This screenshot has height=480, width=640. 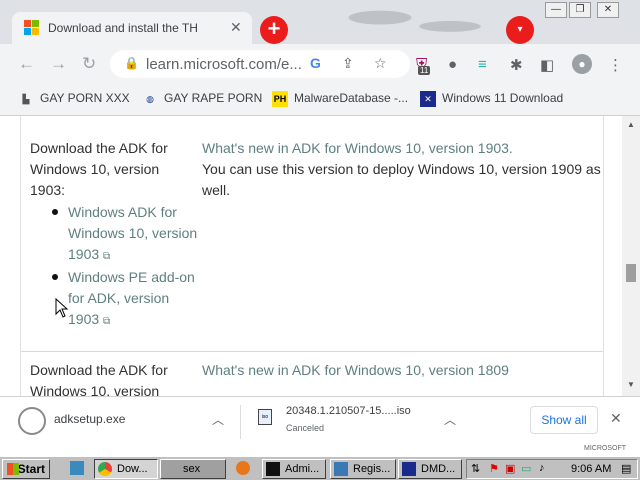 What do you see at coordinates (516, 65) in the screenshot?
I see `puzzle-icon: ✱` at bounding box center [516, 65].